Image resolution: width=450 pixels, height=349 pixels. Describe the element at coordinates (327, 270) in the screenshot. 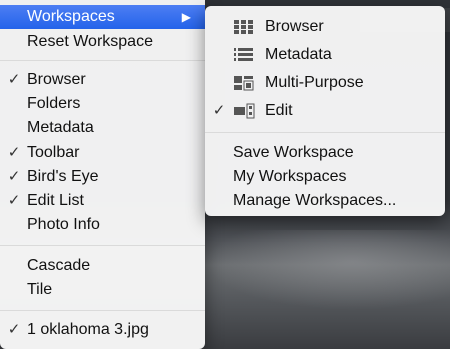

I see `background-photo` at that location.